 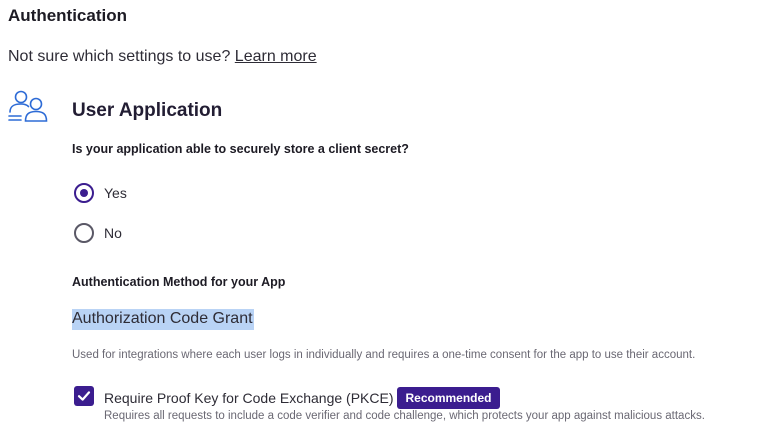 What do you see at coordinates (119, 56) in the screenshot?
I see `intro-question: Not sure which settings to use?` at bounding box center [119, 56].